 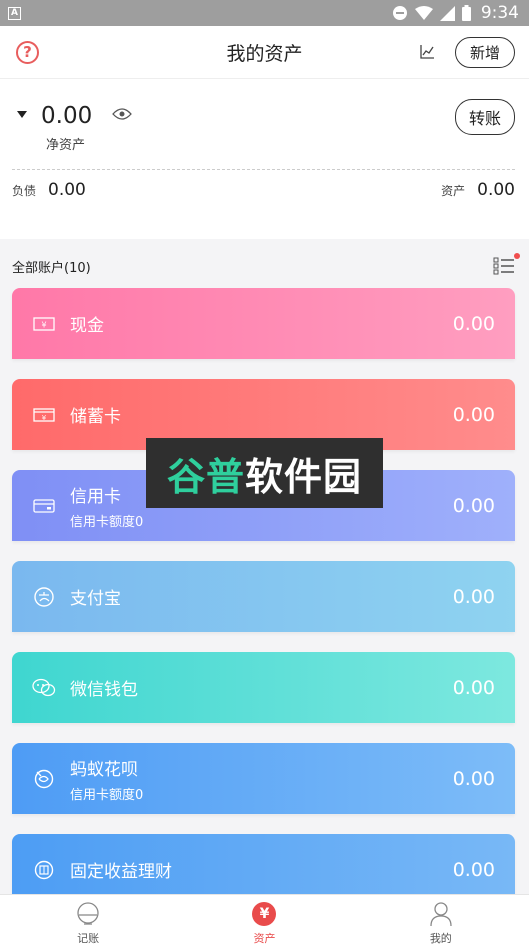 What do you see at coordinates (496, 190) in the screenshot?
I see `asset-value: 0.00` at bounding box center [496, 190].